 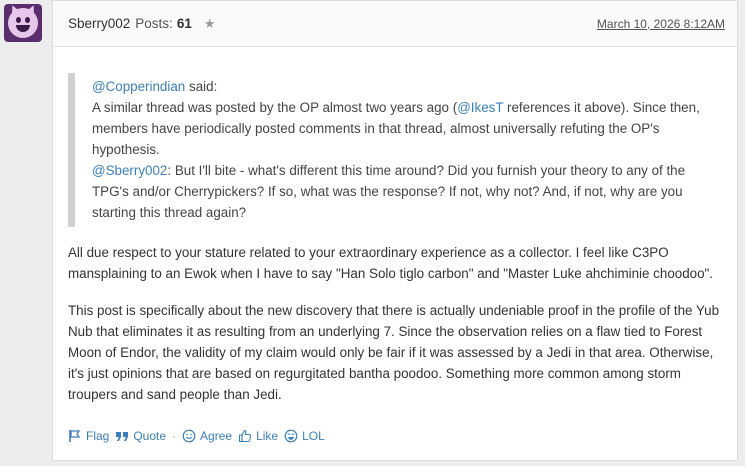 What do you see at coordinates (184, 23) in the screenshot?
I see `posts-count: 61` at bounding box center [184, 23].